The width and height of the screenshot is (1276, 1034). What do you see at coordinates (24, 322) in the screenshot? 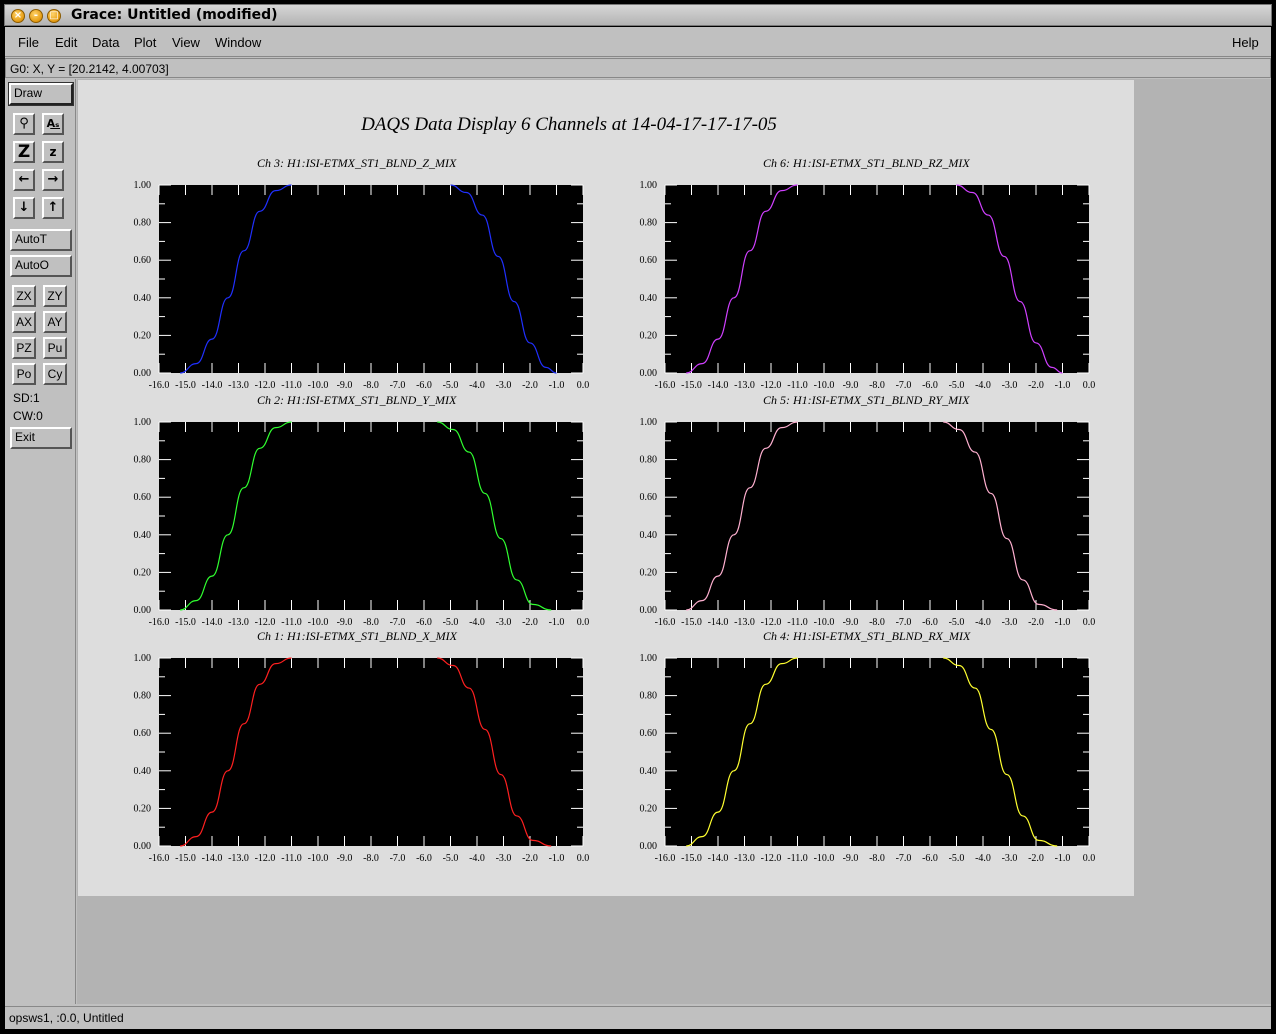
I see `ax-button: AX` at bounding box center [24, 322].